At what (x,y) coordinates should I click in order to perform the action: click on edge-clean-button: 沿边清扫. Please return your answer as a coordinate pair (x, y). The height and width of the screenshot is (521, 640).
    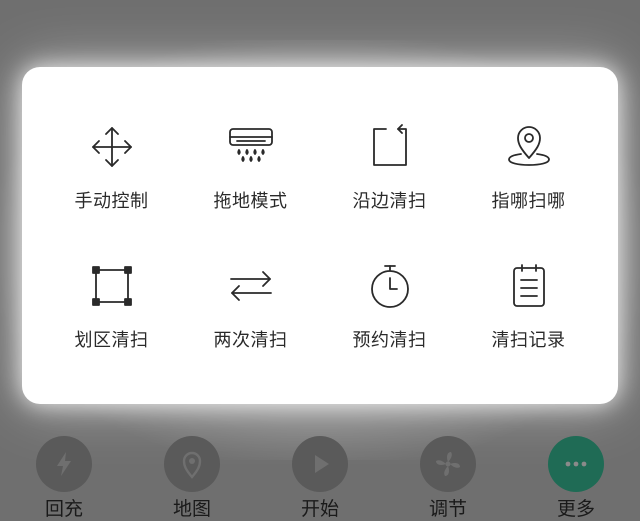
    Looking at the image, I should click on (389, 188).